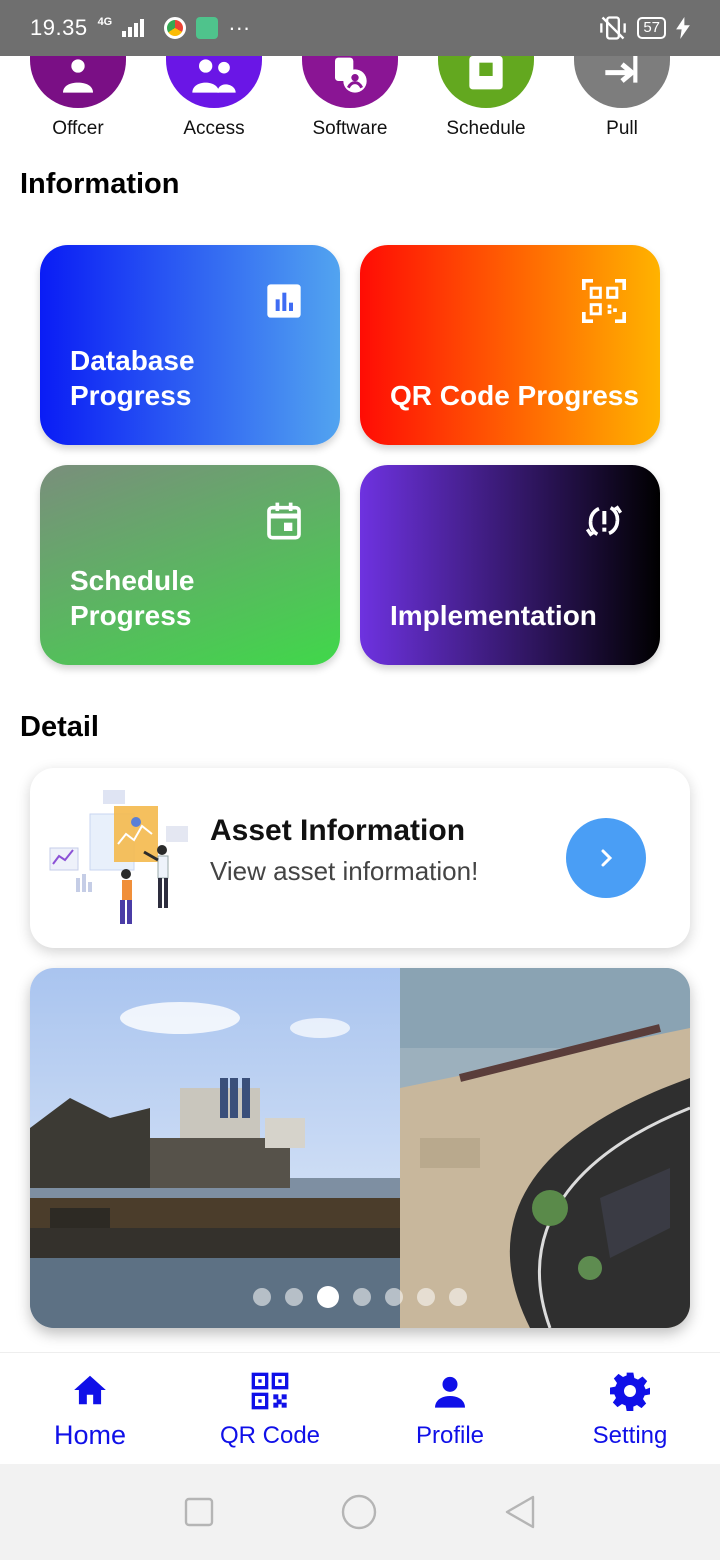 The image size is (720, 1560). I want to click on card-title: QR Code Progress, so click(514, 395).